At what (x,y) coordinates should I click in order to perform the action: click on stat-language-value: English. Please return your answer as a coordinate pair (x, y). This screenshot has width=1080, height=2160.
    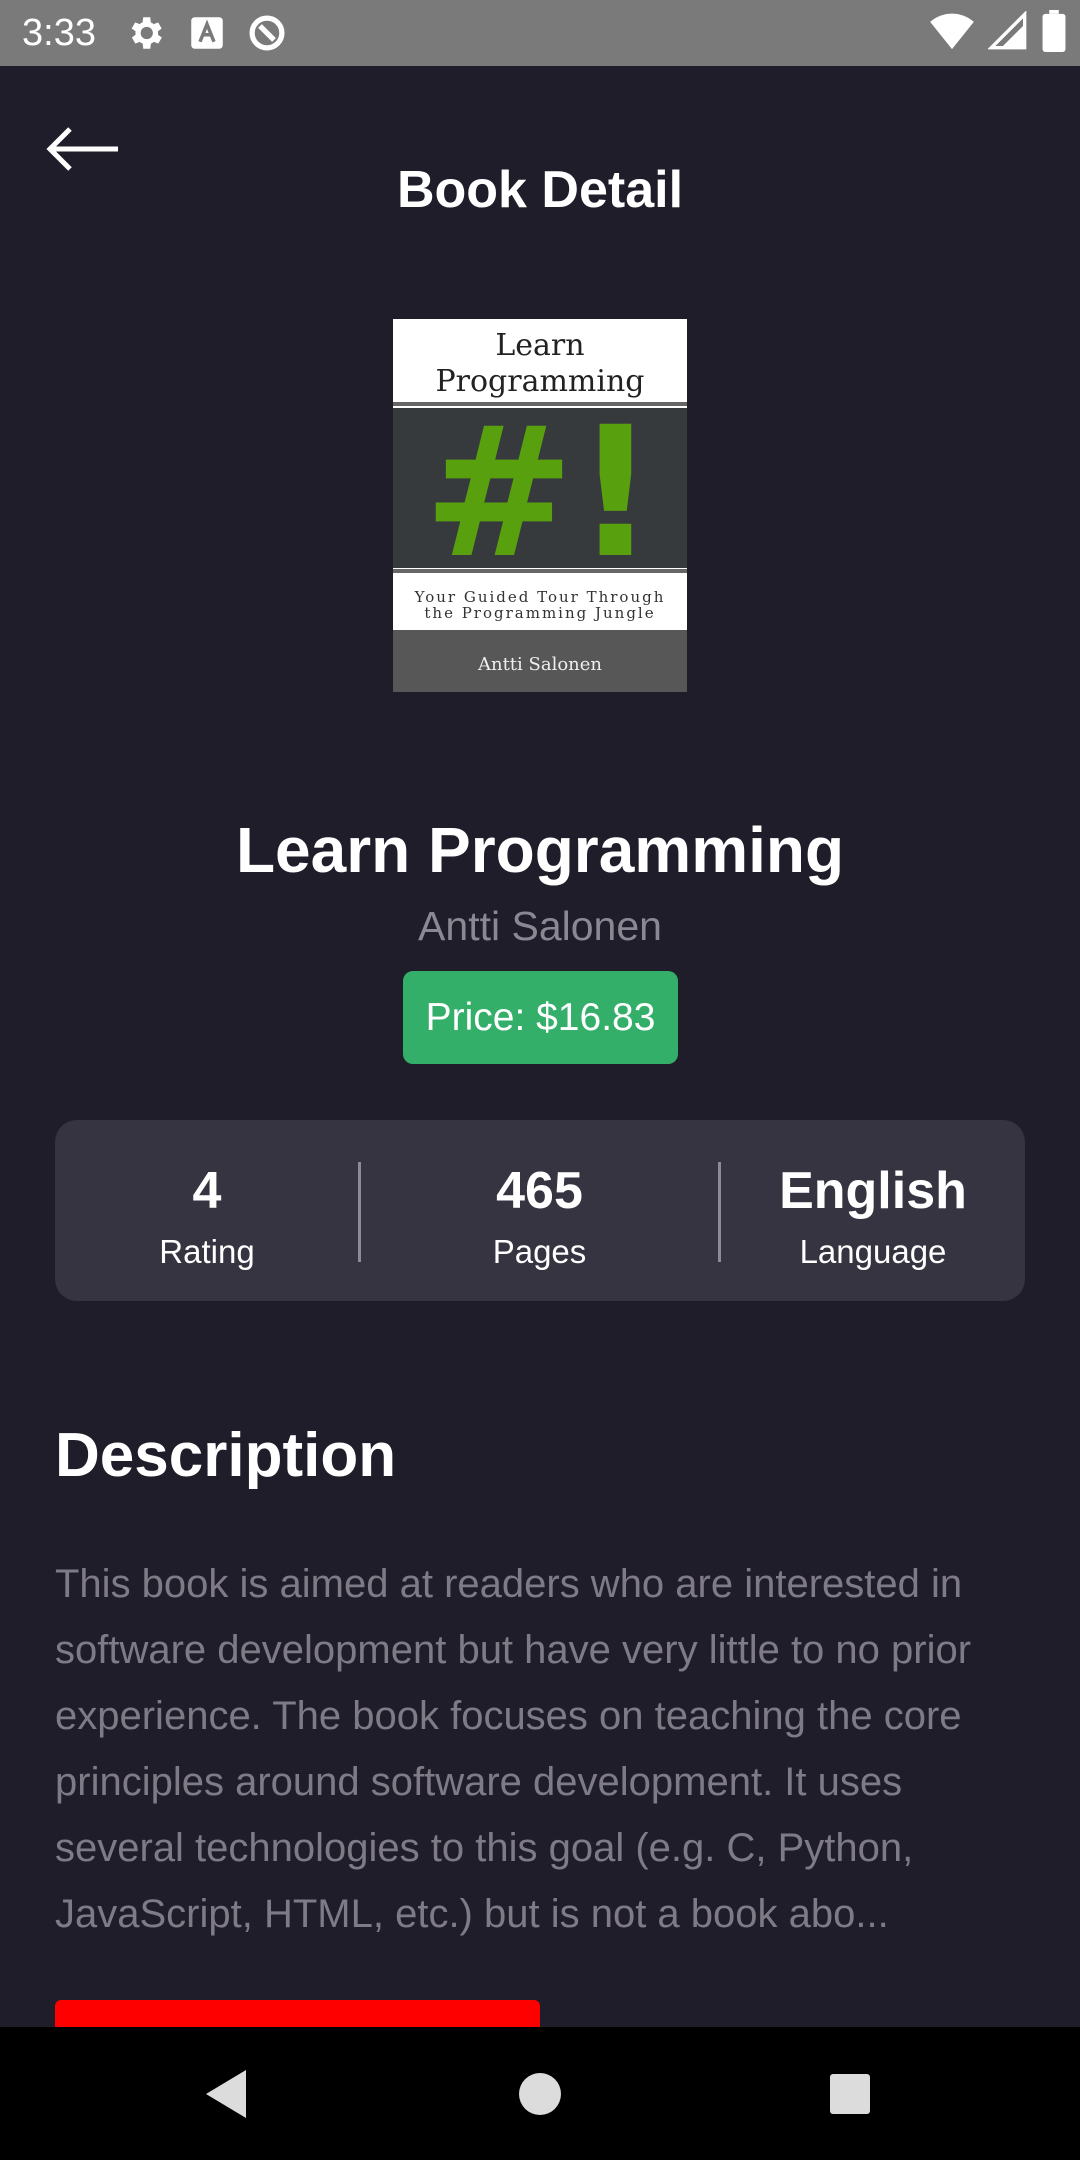
    Looking at the image, I should click on (873, 1191).